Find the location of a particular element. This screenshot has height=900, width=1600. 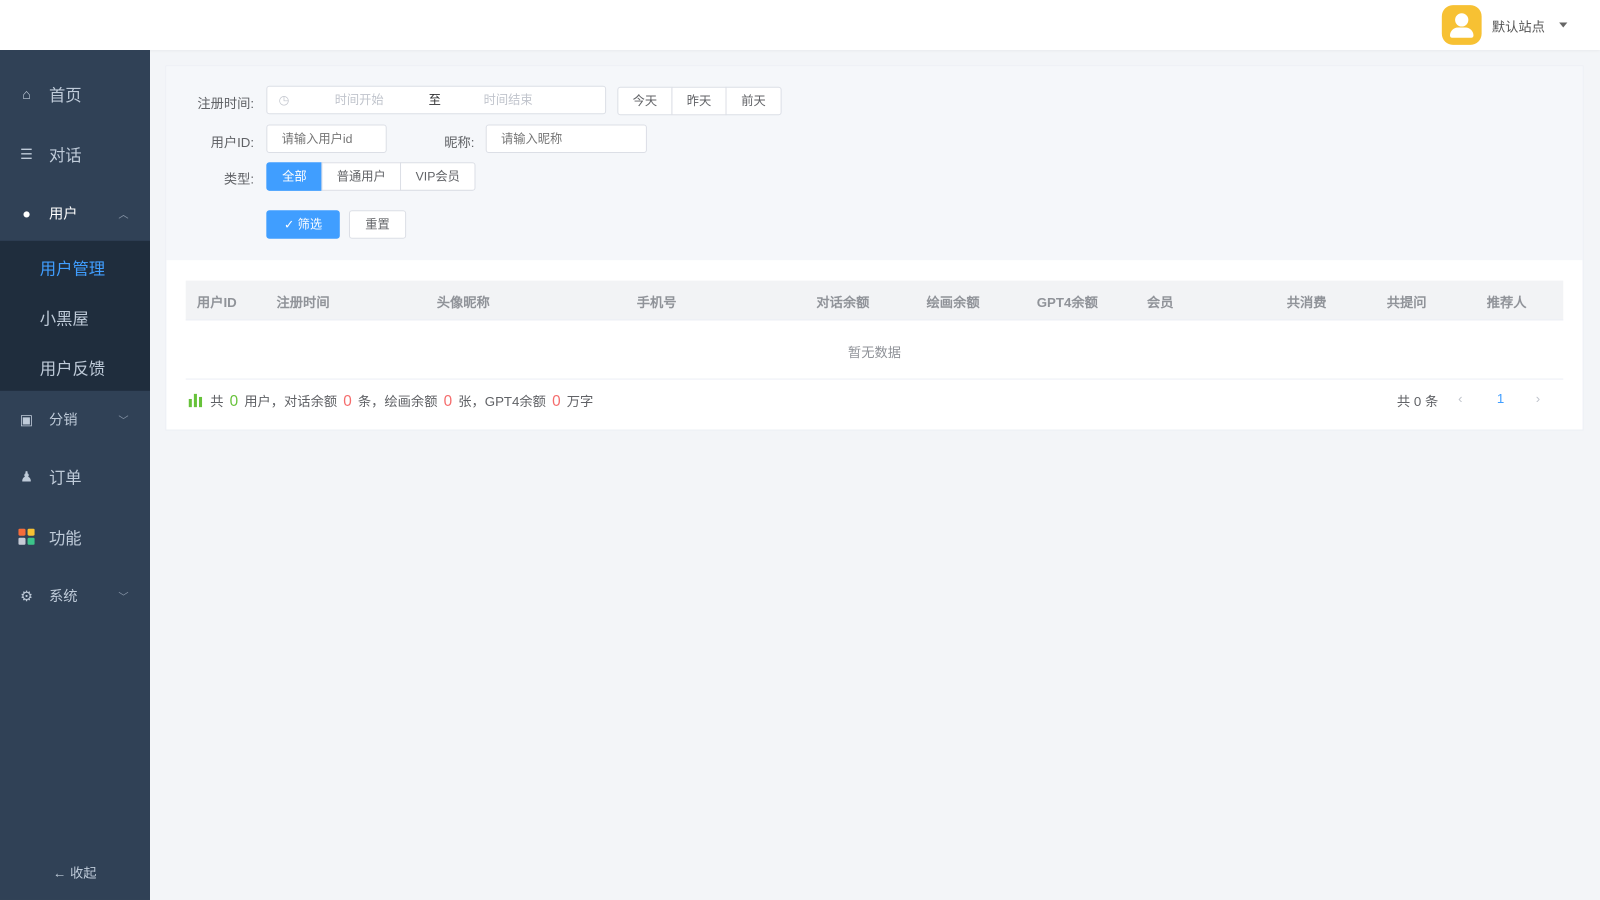

sidebar-item-label: 订单 is located at coordinates (65, 479).